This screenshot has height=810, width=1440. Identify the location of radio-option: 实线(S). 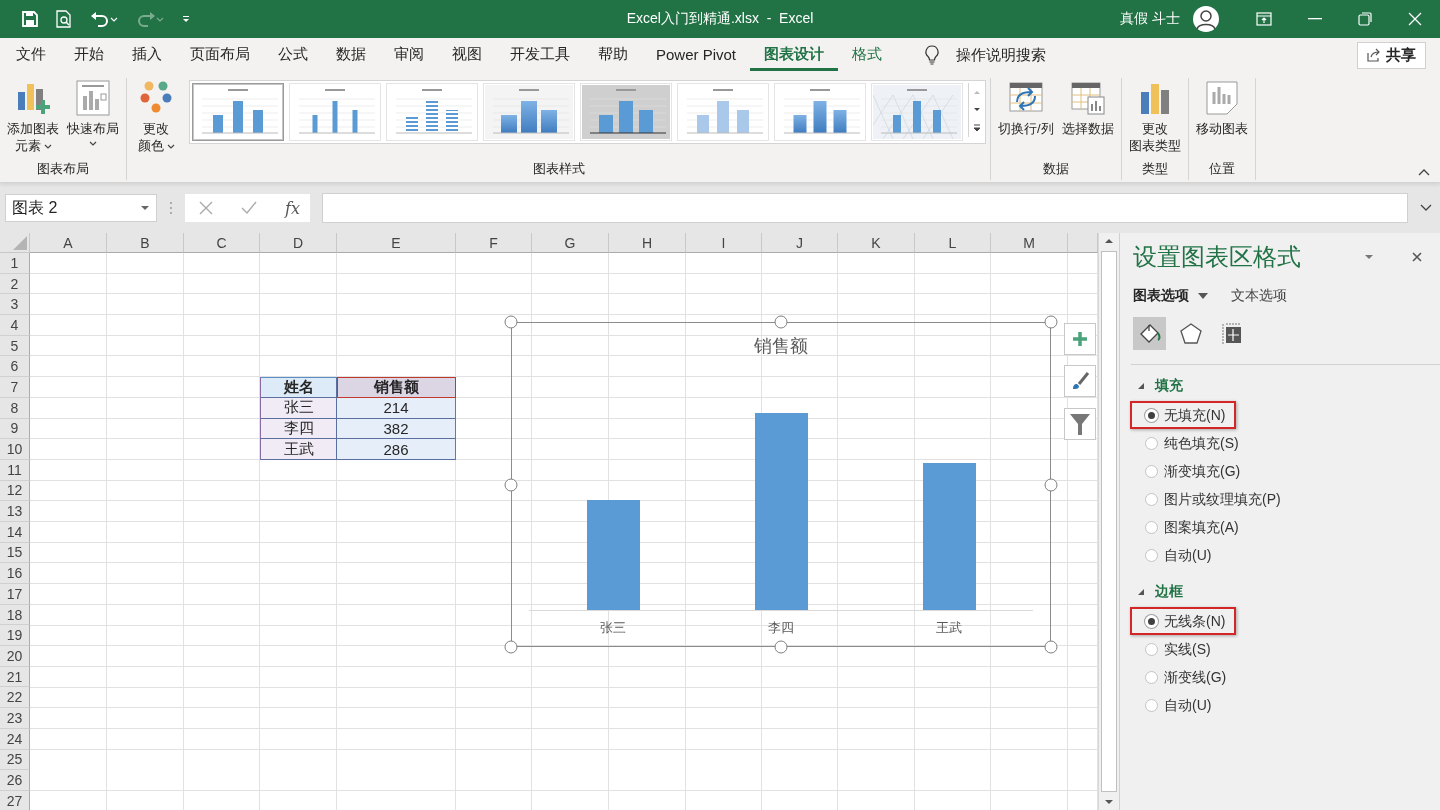
(1178, 649).